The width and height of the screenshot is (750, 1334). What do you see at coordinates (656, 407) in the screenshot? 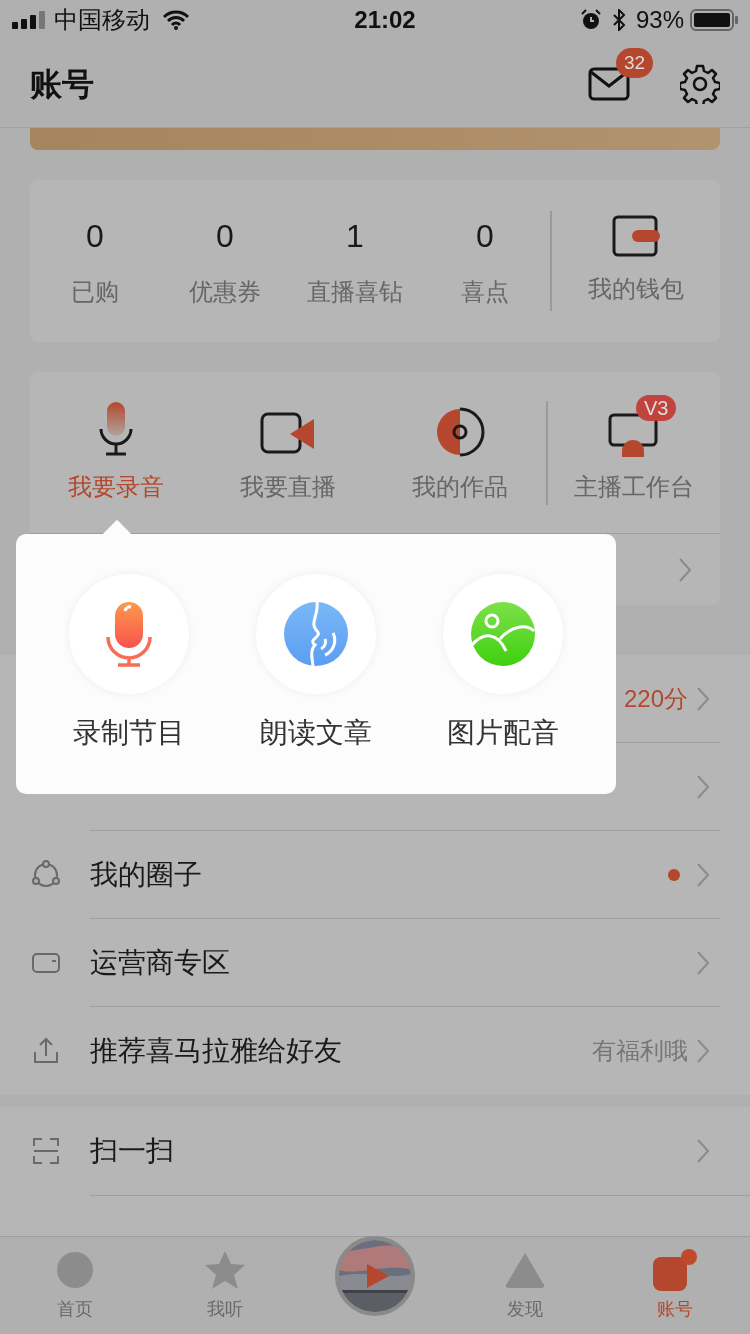
I see `level-badge: V3` at bounding box center [656, 407].